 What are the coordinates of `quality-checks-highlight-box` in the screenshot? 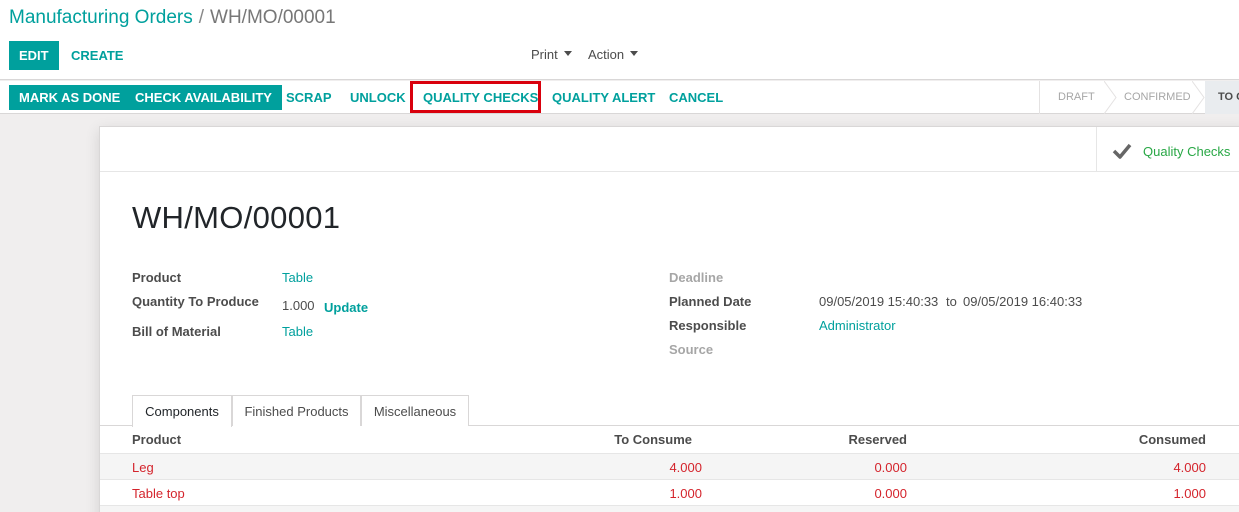 It's located at (475, 97).